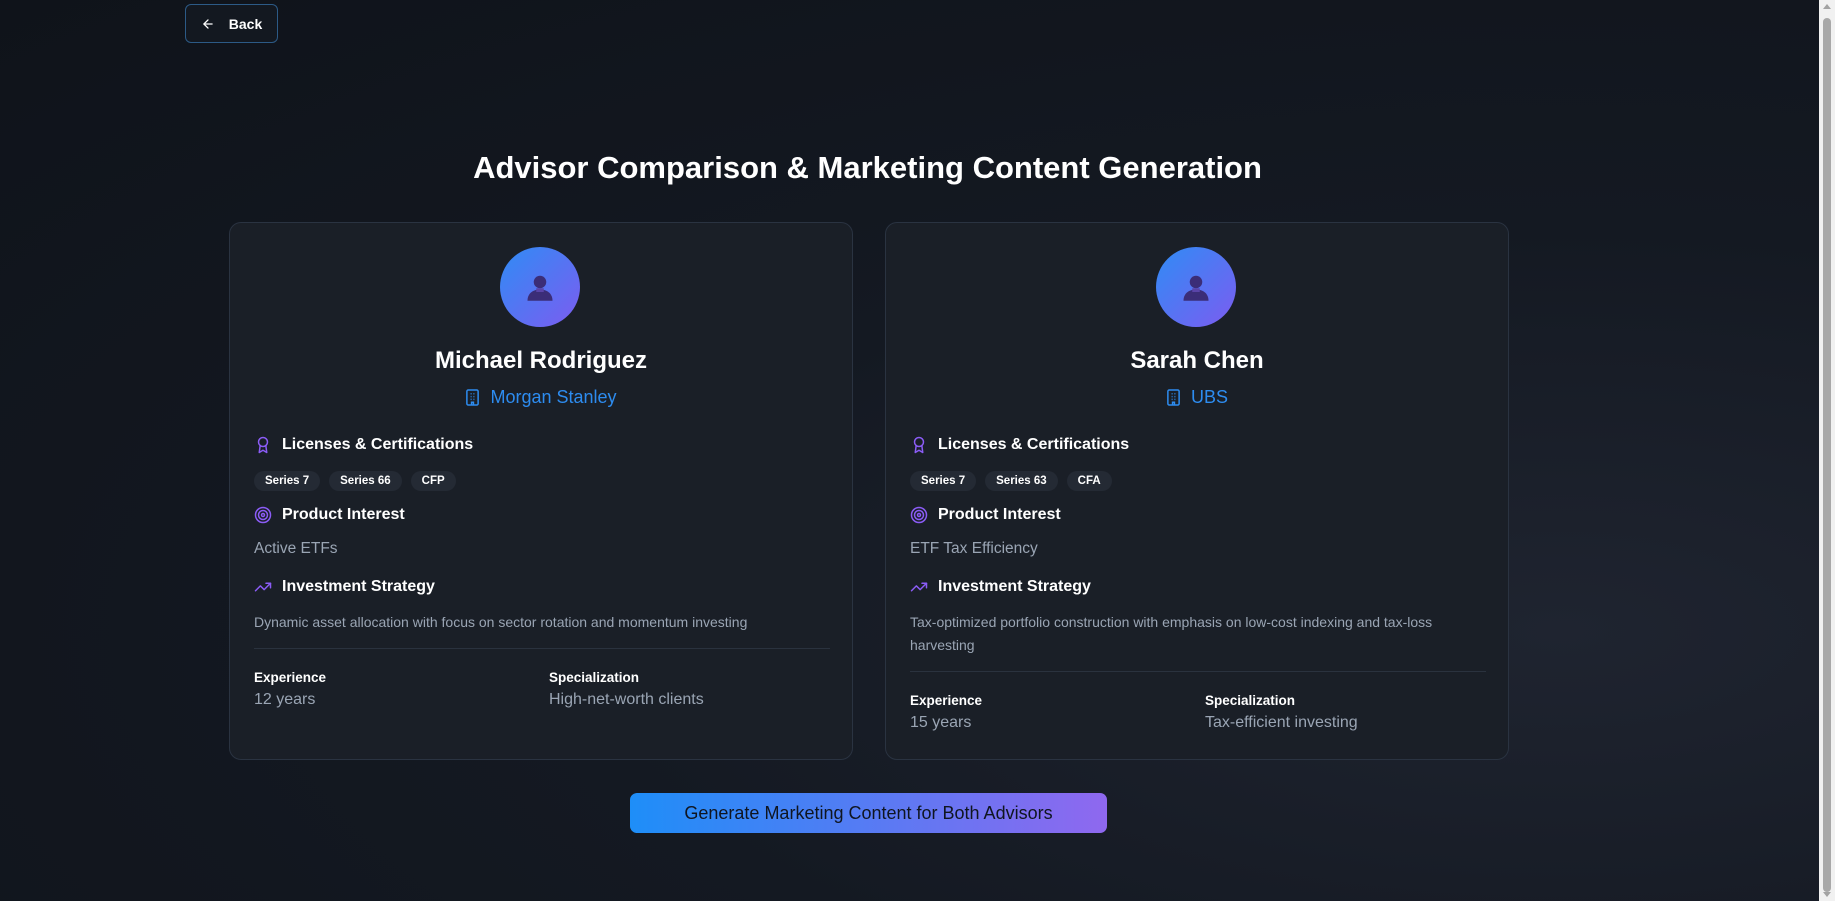  What do you see at coordinates (1197, 360) in the screenshot?
I see `advisor-name: Sarah Chen` at bounding box center [1197, 360].